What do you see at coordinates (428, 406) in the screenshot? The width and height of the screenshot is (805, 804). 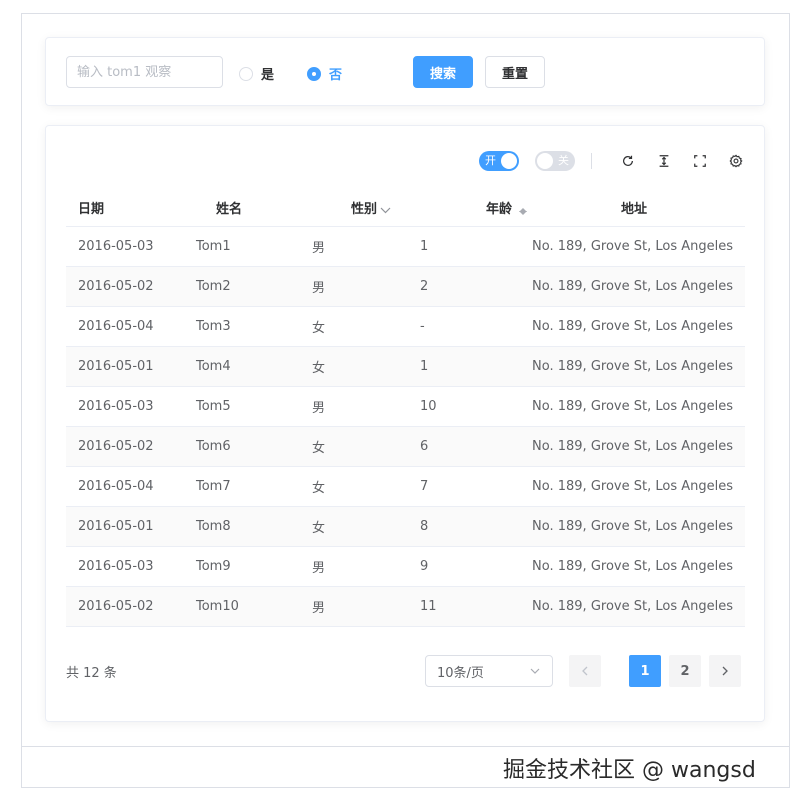 I see `cell-age: 10` at bounding box center [428, 406].